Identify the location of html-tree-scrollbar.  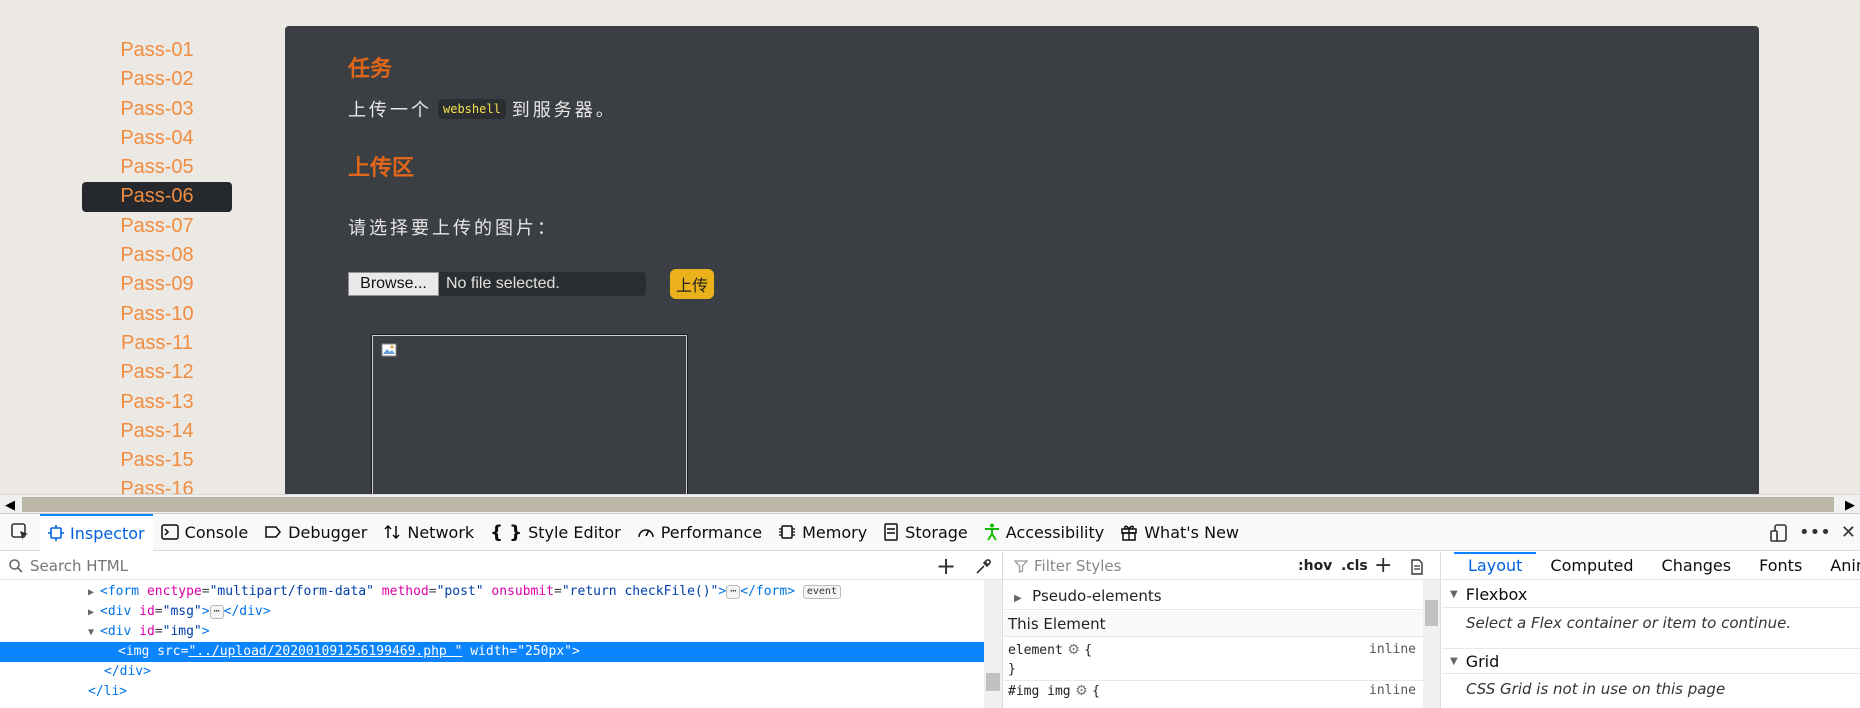
(993, 644).